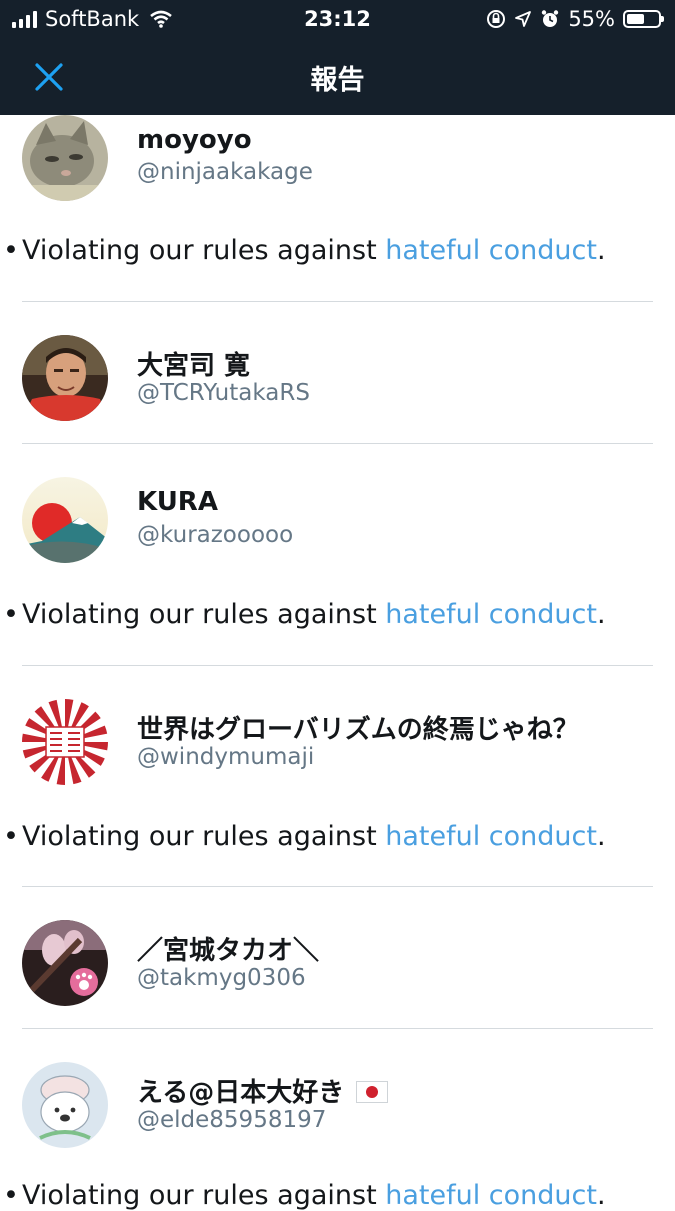 Image resolution: width=675 pixels, height=1211 pixels. What do you see at coordinates (226, 757) in the screenshot?
I see `account-handle: @windymumaji` at bounding box center [226, 757].